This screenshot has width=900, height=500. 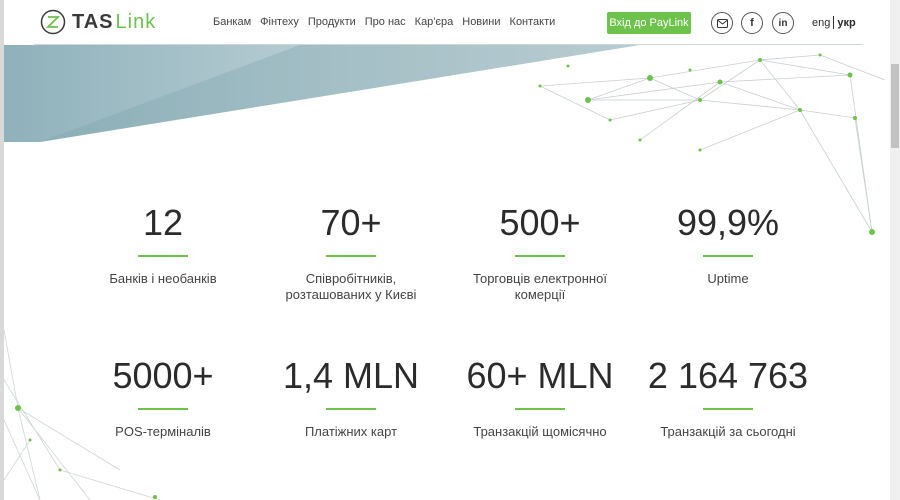 I want to click on stat-label: Транзакцій щомісячно, so click(x=540, y=431).